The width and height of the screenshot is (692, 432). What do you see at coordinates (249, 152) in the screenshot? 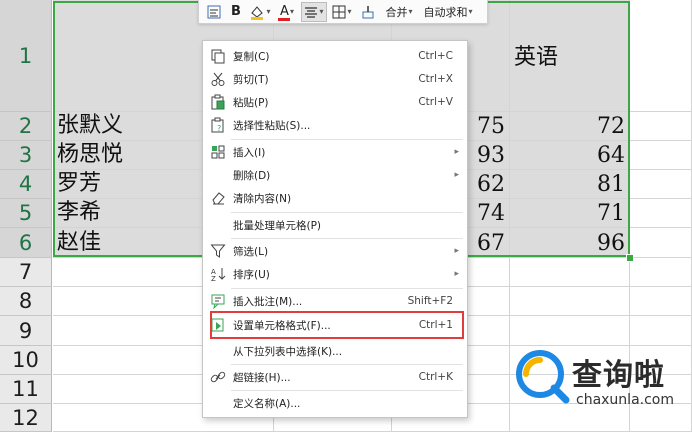
I see `menu-item-label: 插入(I)` at bounding box center [249, 152].